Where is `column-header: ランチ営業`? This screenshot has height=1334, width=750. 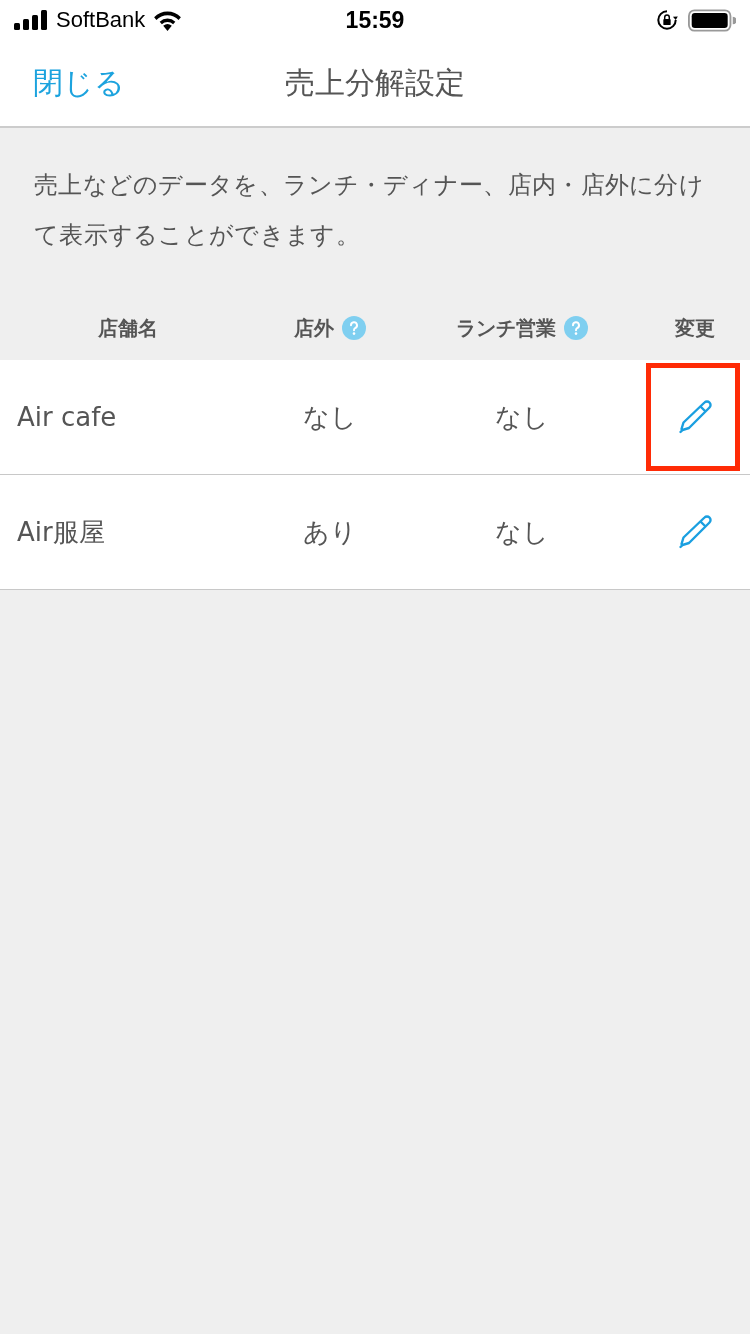 column-header: ランチ営業 is located at coordinates (506, 328).